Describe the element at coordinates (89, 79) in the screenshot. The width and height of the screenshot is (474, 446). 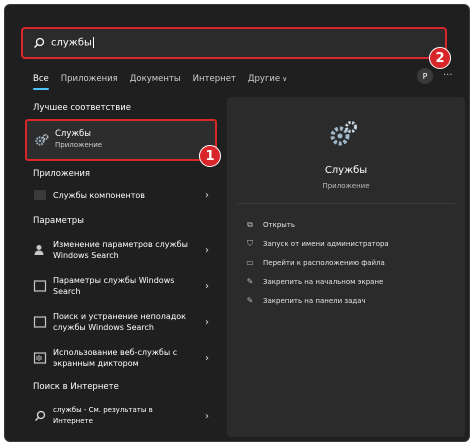
I see `tab-apps: Приложения` at that location.